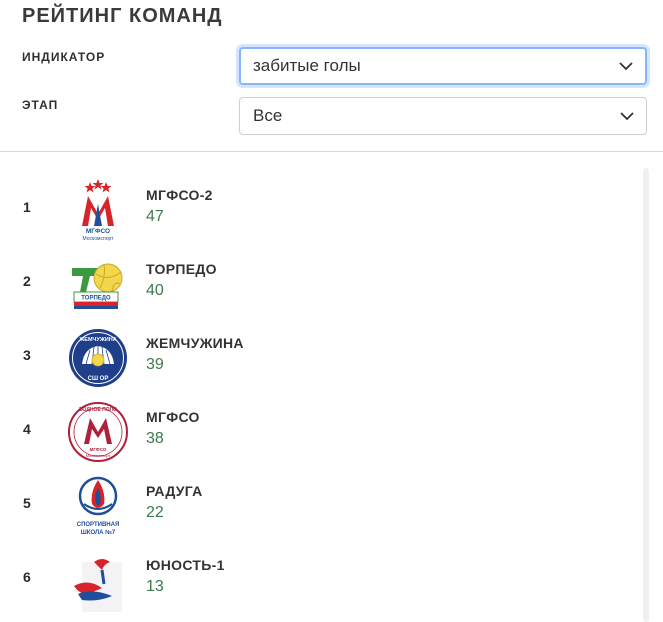  What do you see at coordinates (98, 432) in the screenshot?
I see `mgfso-water-polo-logo: ВОДНОЕ ПОЛО МГФСО Москомспорт` at bounding box center [98, 432].